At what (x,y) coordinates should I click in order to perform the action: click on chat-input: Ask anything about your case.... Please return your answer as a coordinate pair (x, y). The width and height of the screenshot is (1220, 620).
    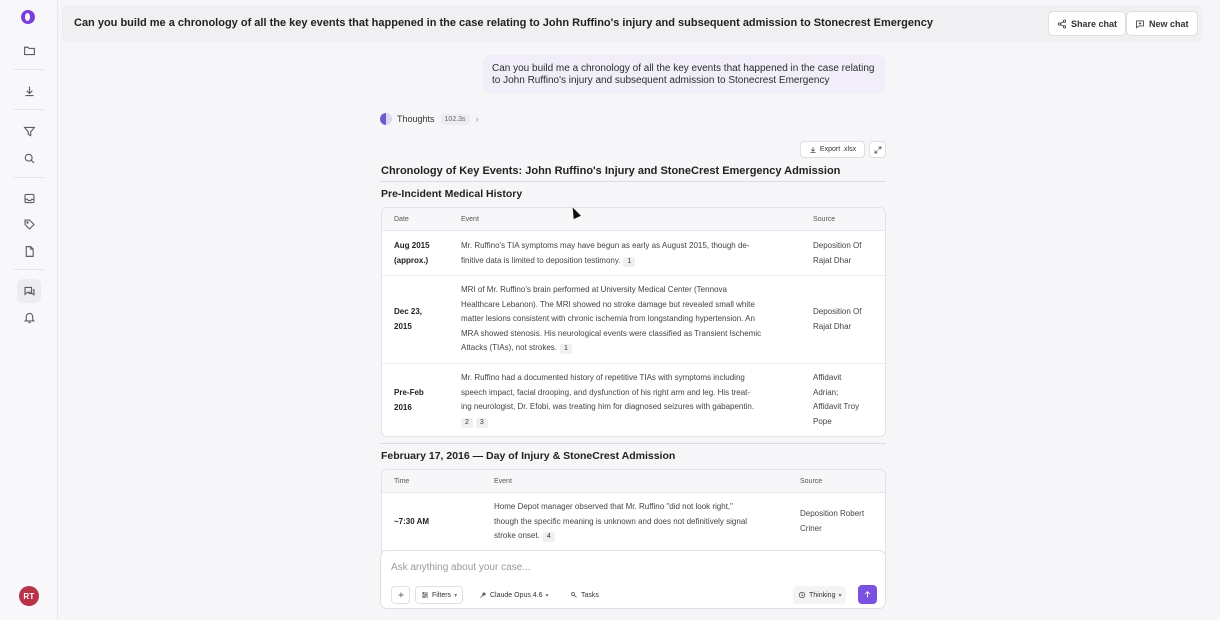
    Looking at the image, I should click on (461, 567).